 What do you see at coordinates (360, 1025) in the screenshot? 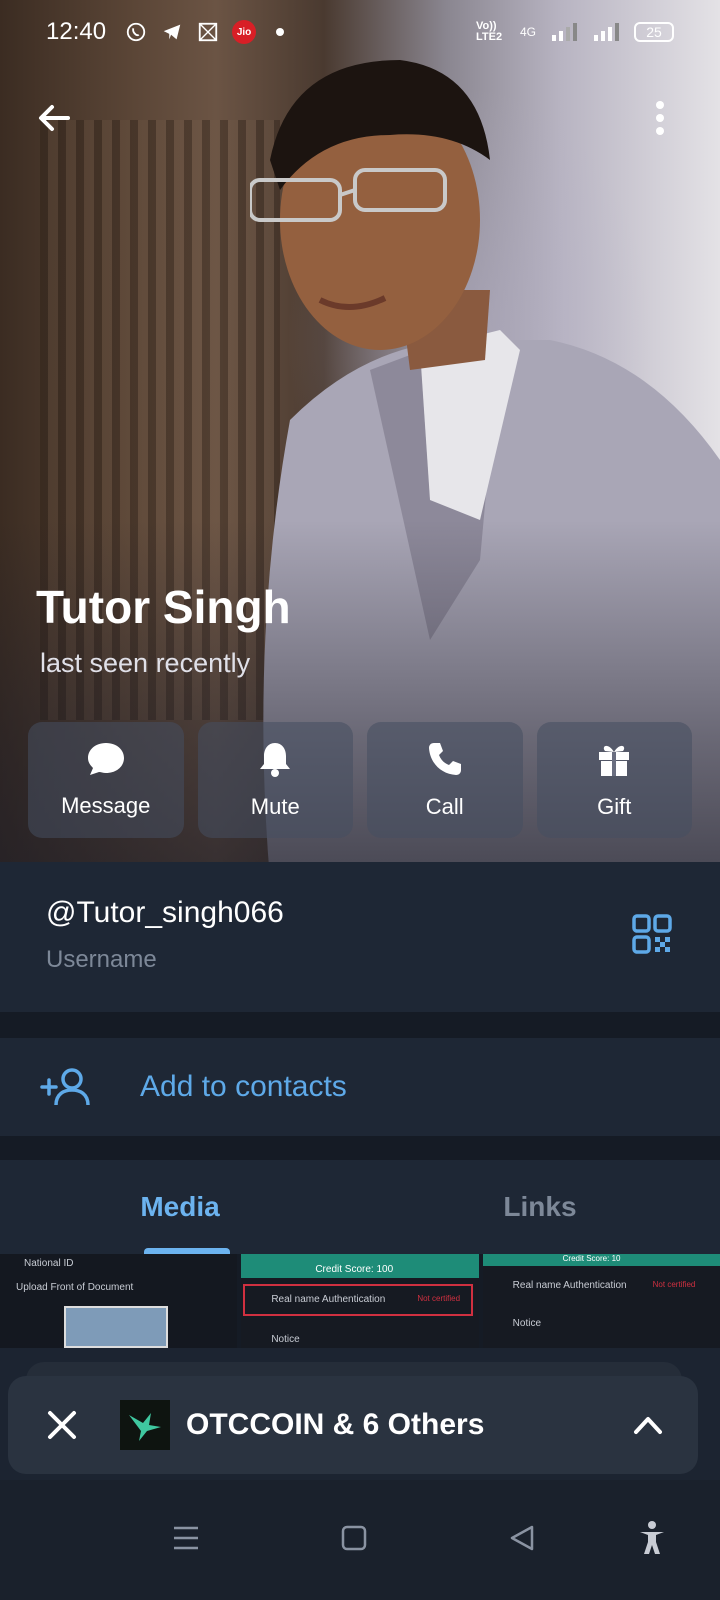
I see `section-divider` at bounding box center [360, 1025].